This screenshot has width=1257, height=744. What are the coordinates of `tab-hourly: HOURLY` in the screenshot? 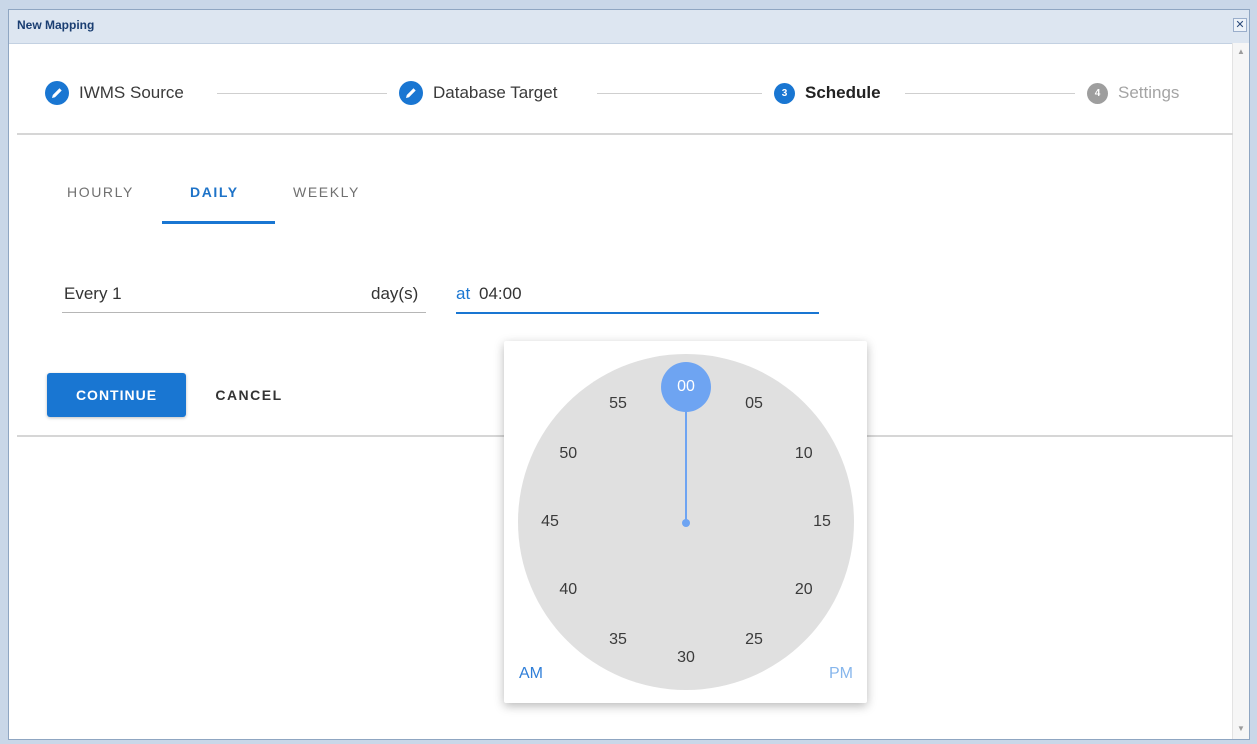 It's located at (100, 192).